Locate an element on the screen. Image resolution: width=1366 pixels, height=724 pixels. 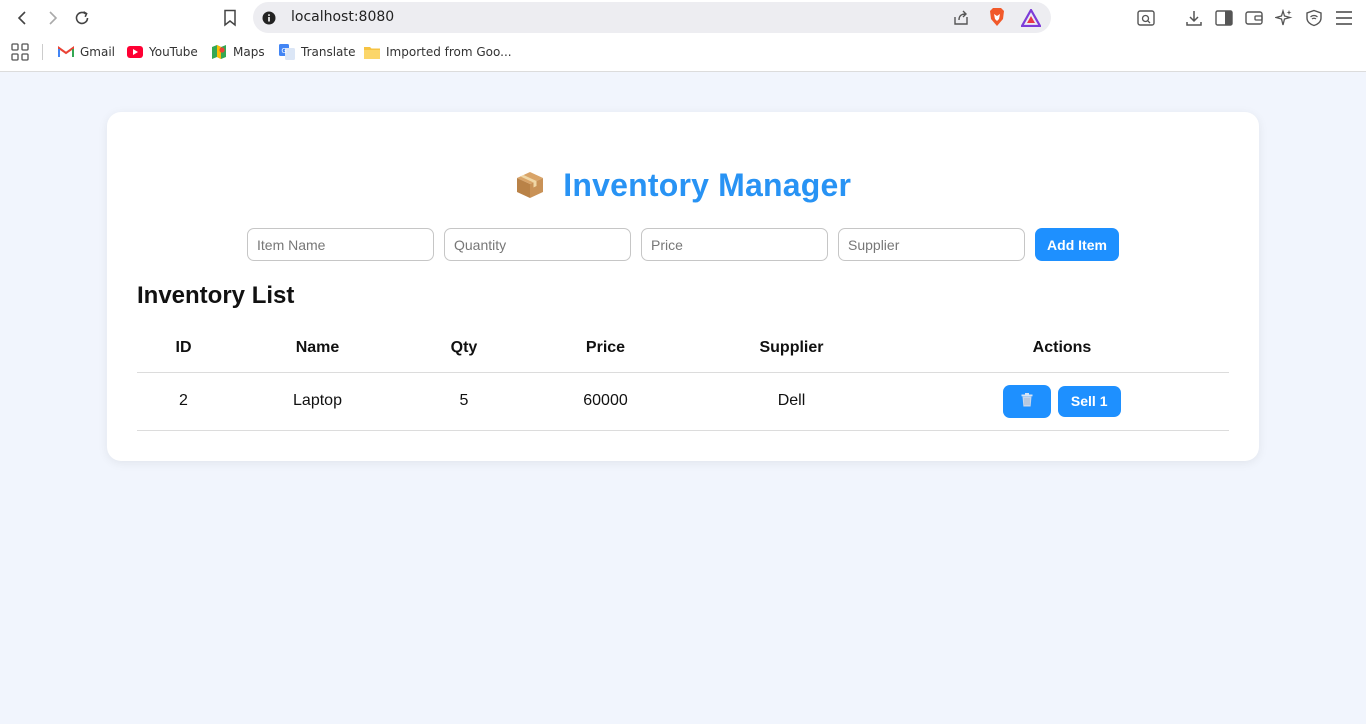
col-header-actions: Actions is located at coordinates (1062, 348).